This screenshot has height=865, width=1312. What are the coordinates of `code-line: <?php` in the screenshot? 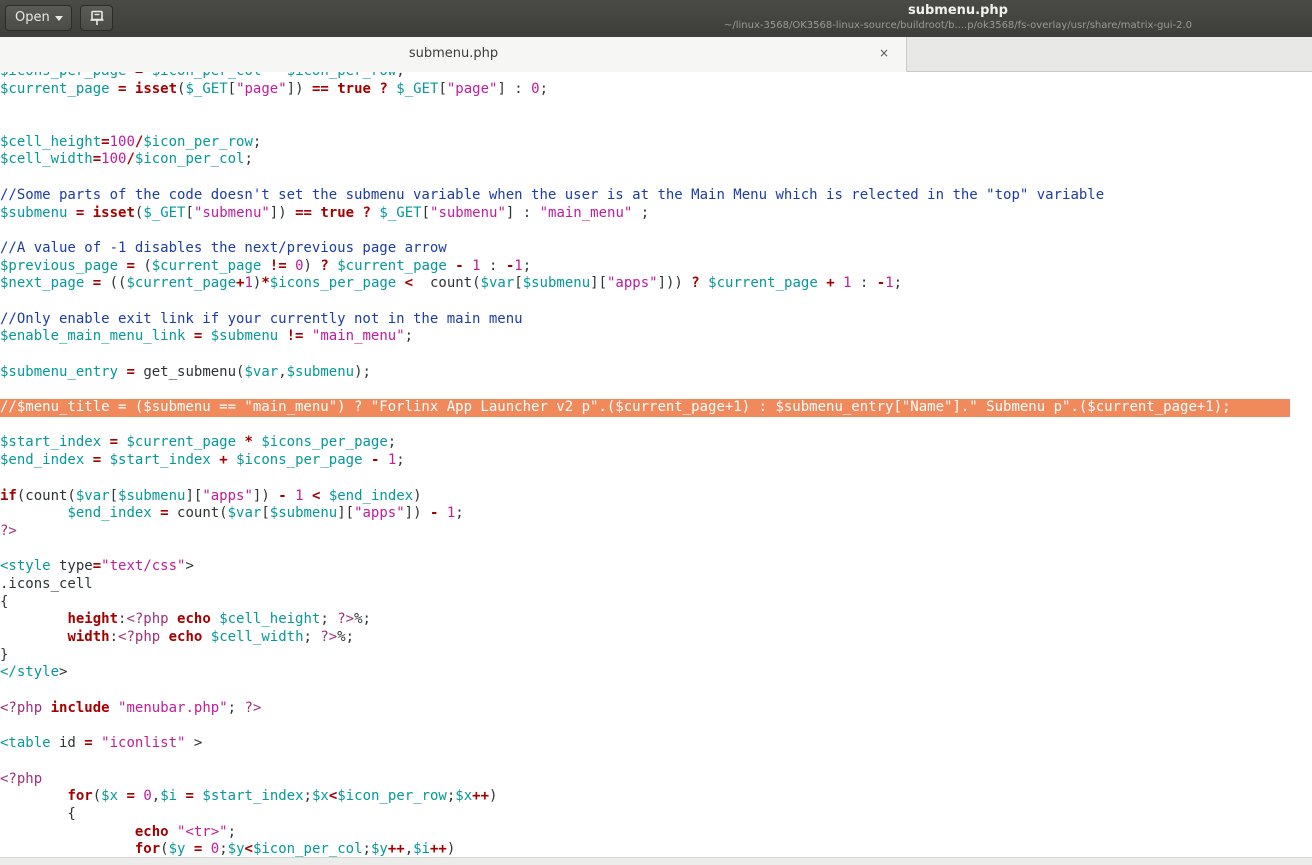 It's located at (645, 780).